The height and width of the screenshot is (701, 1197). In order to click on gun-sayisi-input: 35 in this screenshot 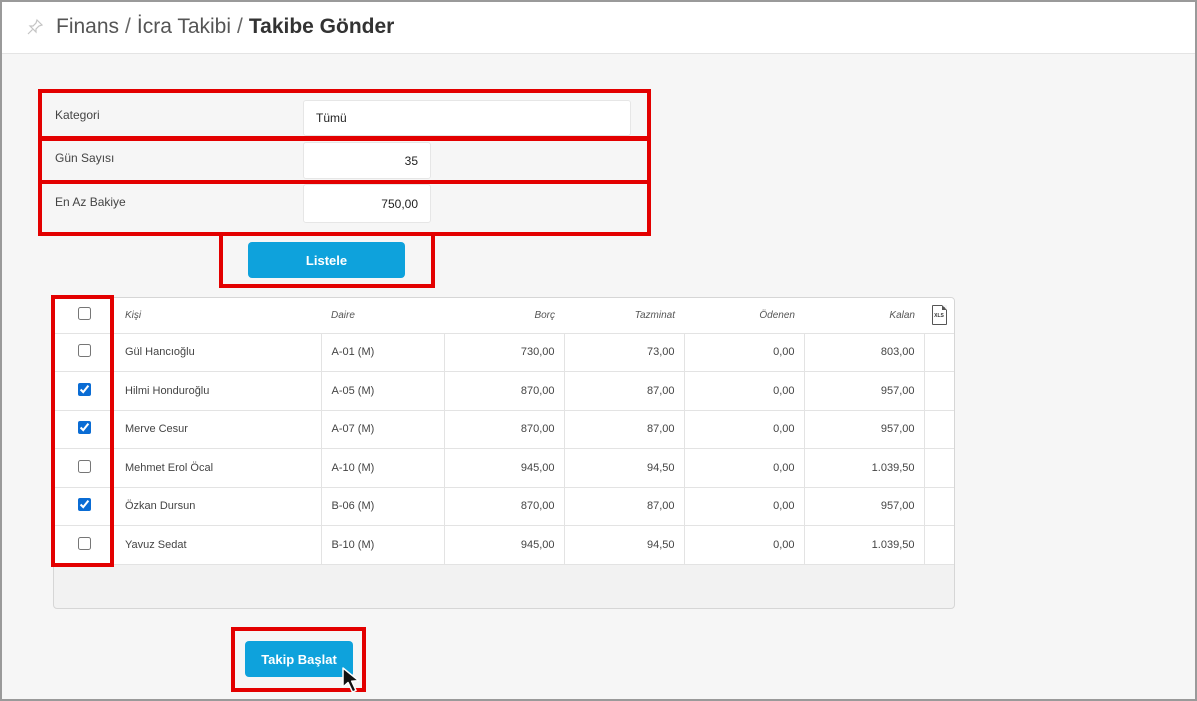, I will do `click(367, 160)`.